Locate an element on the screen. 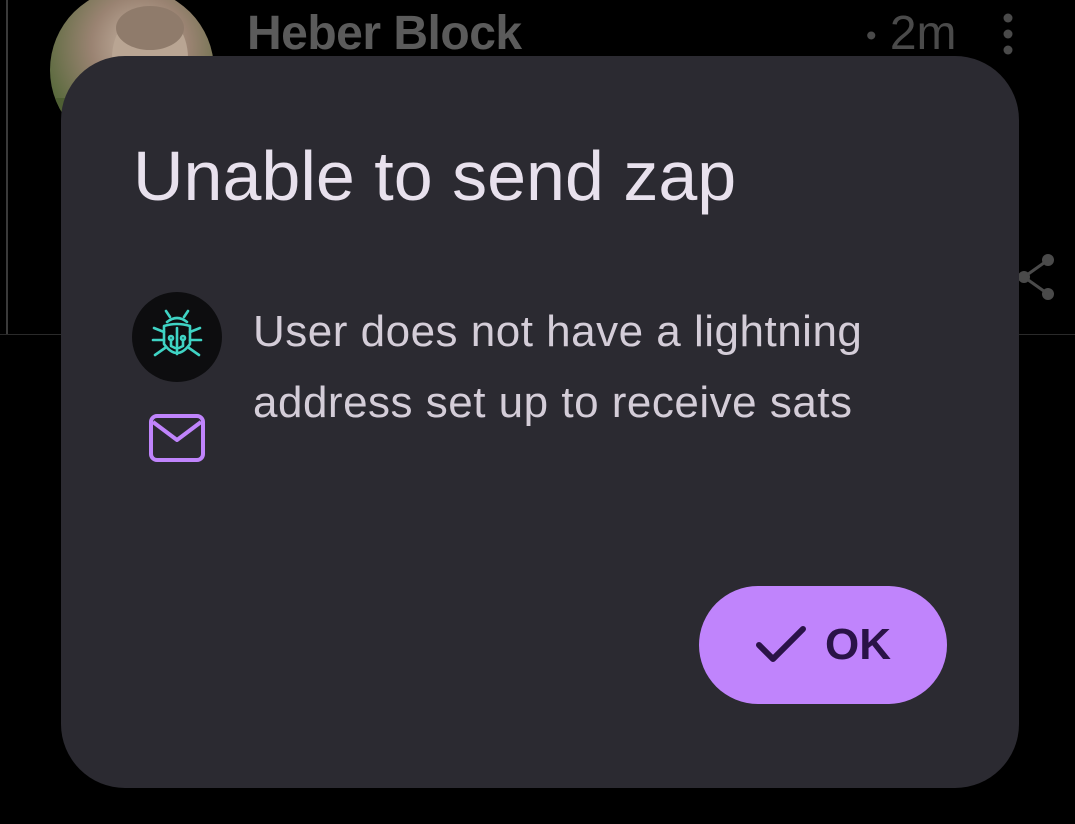 The height and width of the screenshot is (824, 1075). bug-icon is located at coordinates (177, 333).